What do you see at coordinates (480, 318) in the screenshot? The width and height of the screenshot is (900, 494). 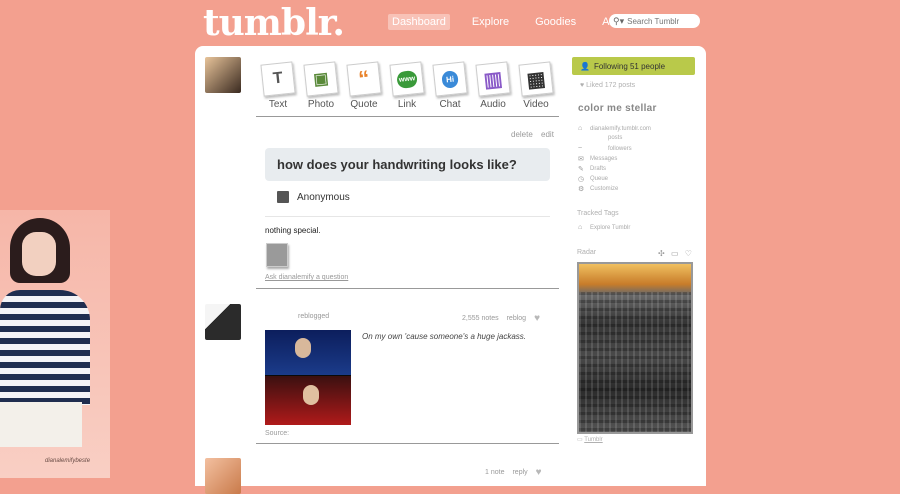 I see `notes-count: 2,555 notes` at bounding box center [480, 318].